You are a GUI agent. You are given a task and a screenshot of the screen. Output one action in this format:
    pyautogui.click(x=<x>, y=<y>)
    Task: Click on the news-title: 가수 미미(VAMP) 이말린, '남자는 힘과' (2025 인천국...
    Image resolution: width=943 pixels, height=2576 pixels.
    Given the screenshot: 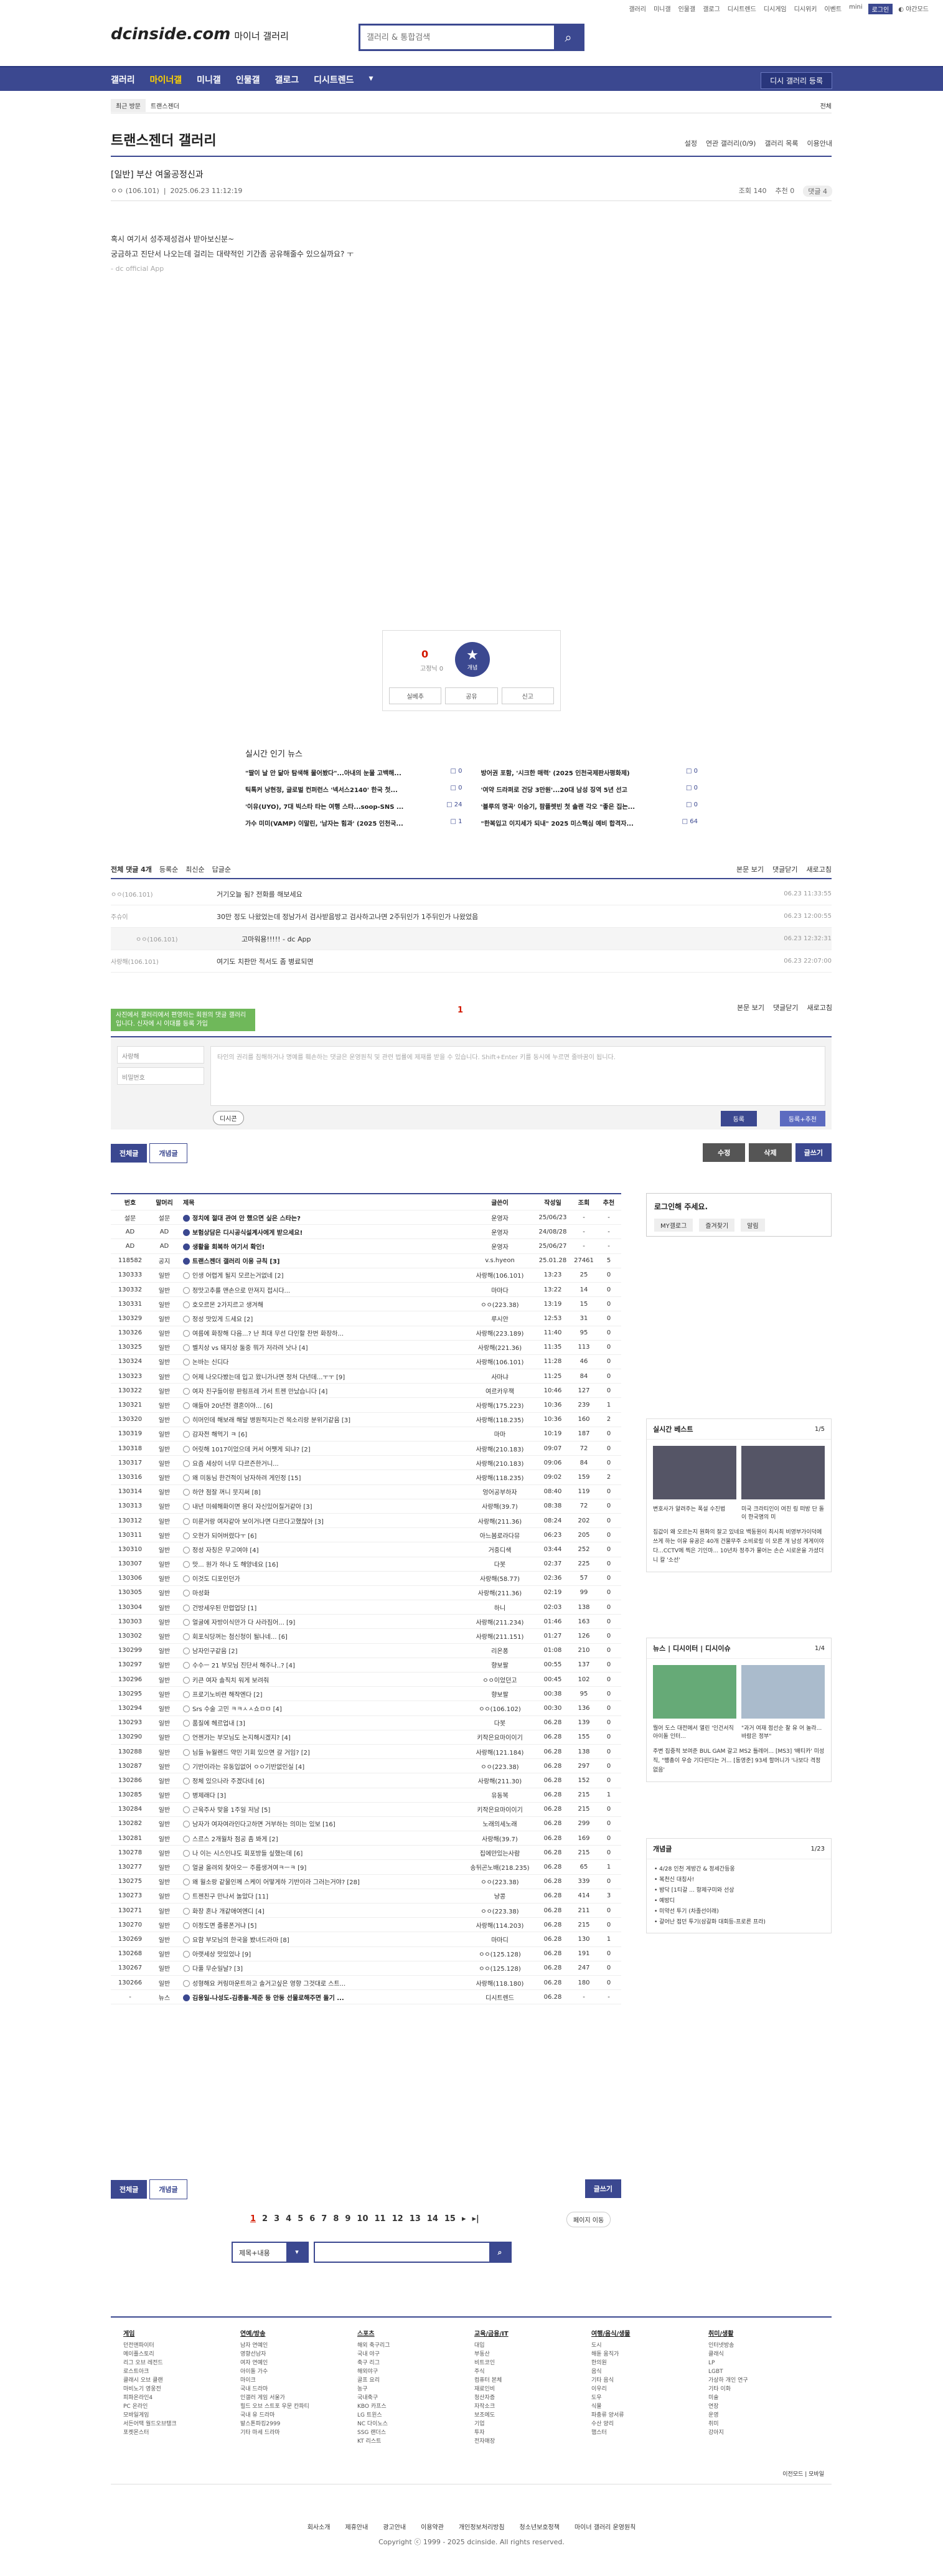 What is the action you would take?
    pyautogui.click(x=324, y=823)
    